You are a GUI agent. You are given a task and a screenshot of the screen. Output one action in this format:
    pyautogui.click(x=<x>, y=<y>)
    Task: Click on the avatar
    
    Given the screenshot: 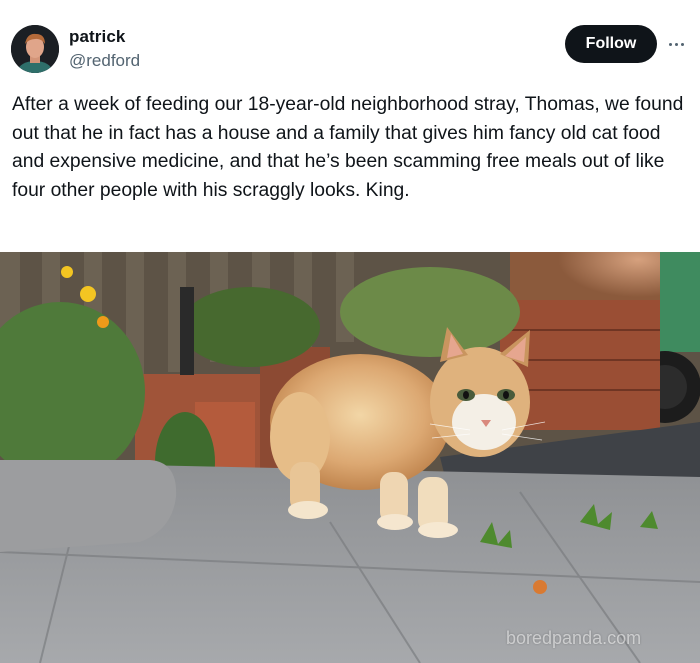 What is the action you would take?
    pyautogui.click(x=35, y=49)
    